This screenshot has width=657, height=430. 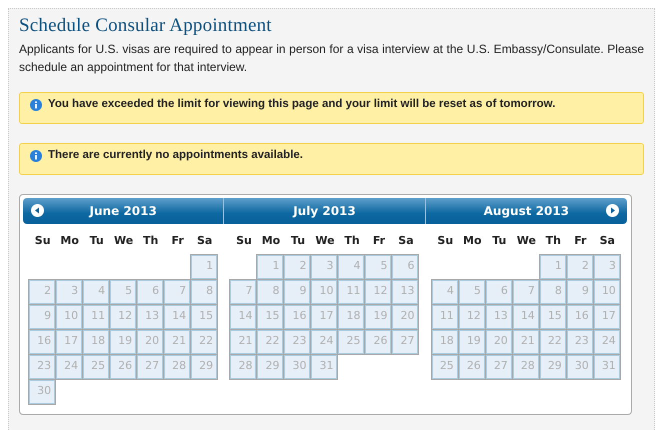 What do you see at coordinates (324, 211) in the screenshot?
I see `month-title: July 2013` at bounding box center [324, 211].